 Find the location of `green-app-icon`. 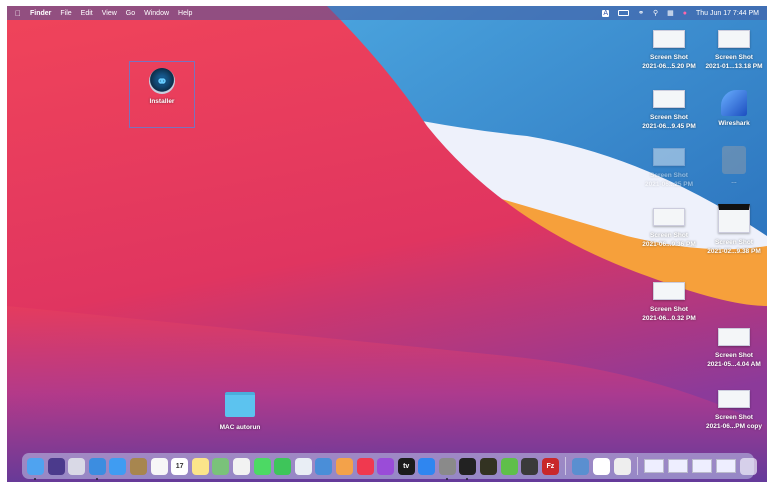

green-app-icon is located at coordinates (509, 466).